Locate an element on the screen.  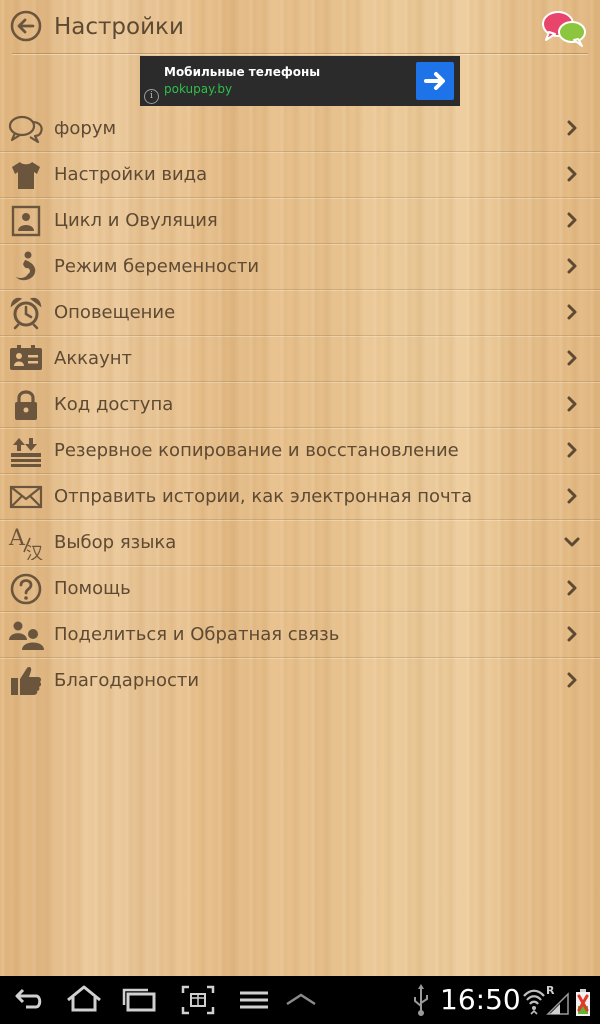
ad-banner: Мобильные телефоны pokupay.by i is located at coordinates (300, 81).